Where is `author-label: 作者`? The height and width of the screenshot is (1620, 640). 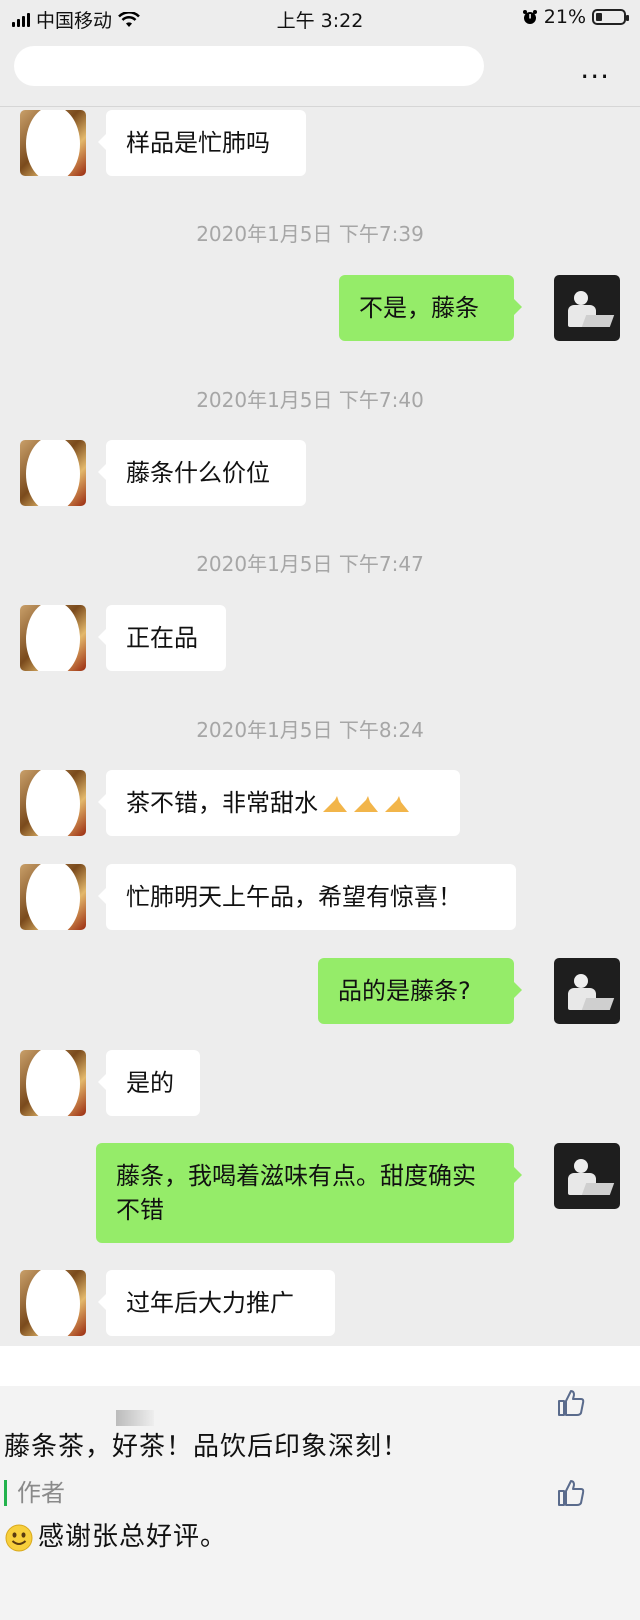
author-label: 作者 is located at coordinates (34, 1493).